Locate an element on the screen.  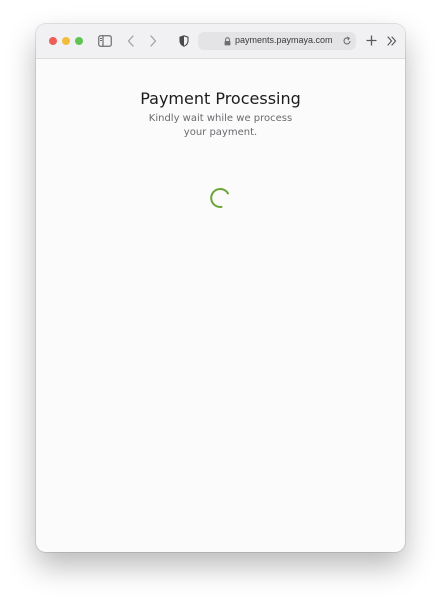
reload-icon is located at coordinates (347, 41).